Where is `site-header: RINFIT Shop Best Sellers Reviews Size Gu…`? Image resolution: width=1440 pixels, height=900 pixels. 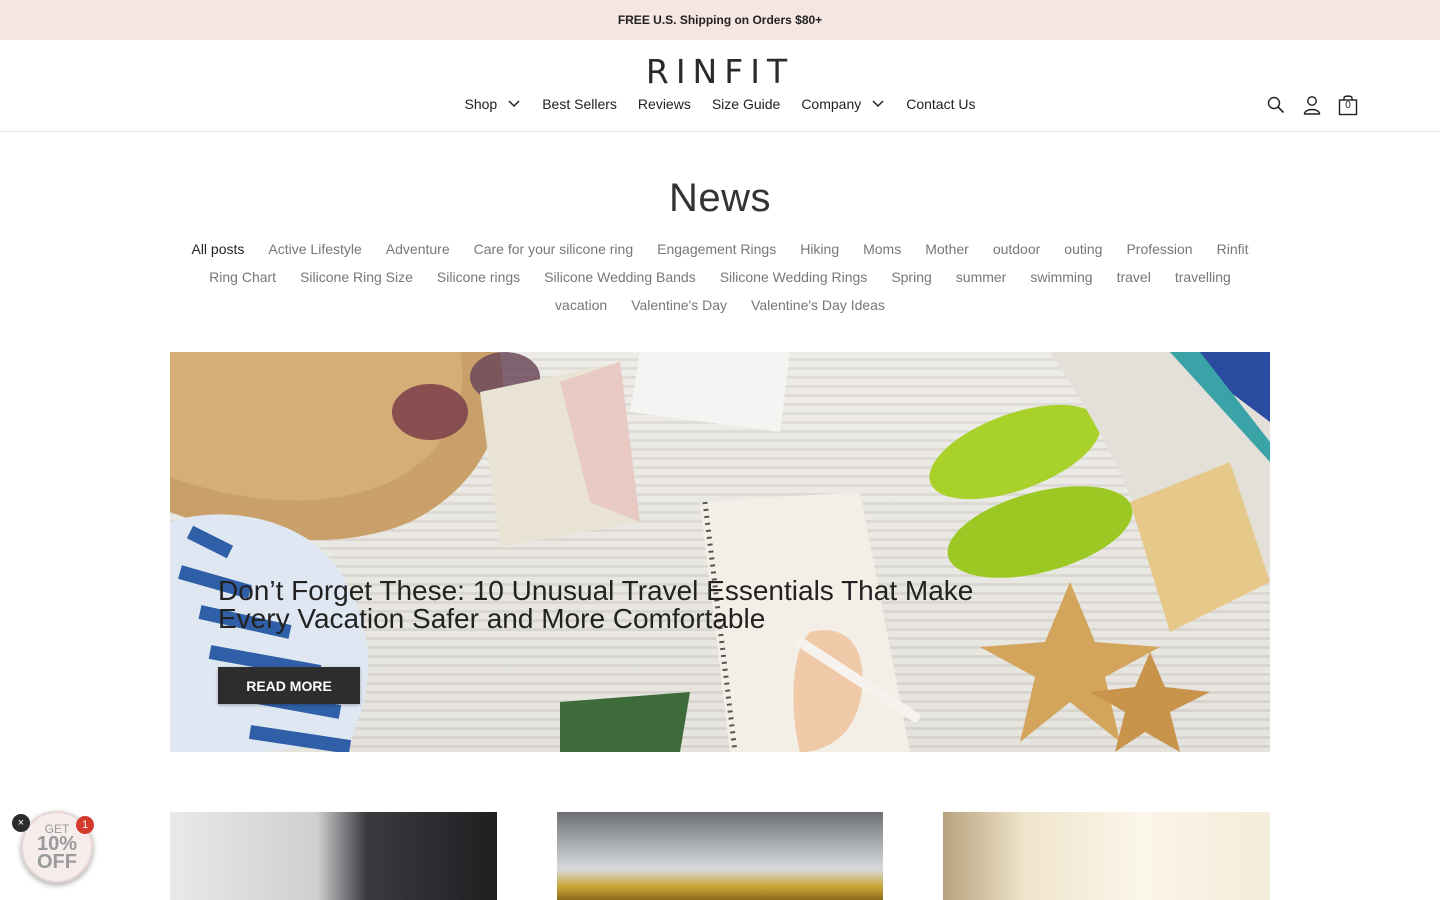
site-header: RINFIT Shop Best Sellers Reviews Size Gu… is located at coordinates (720, 86).